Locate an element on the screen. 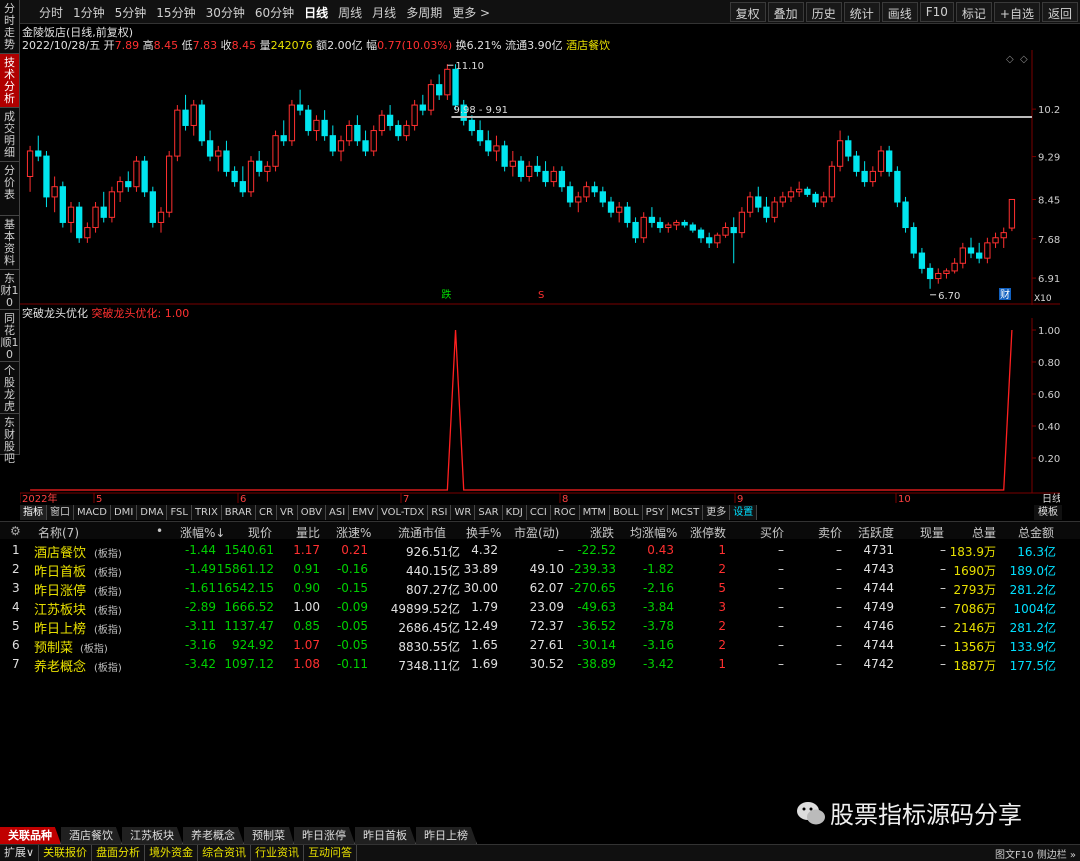 The height and width of the screenshot is (861, 1080). col-price: 现价 is located at coordinates (260, 532).